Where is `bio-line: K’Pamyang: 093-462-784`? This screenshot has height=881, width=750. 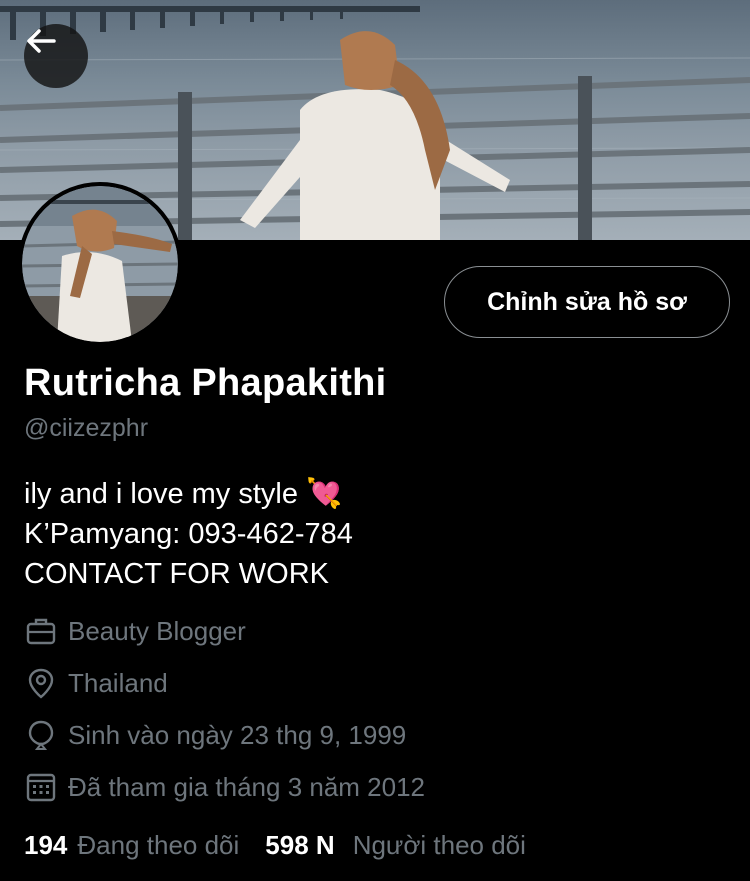
bio-line: K’Pamyang: 093-462-784 is located at coordinates (188, 534).